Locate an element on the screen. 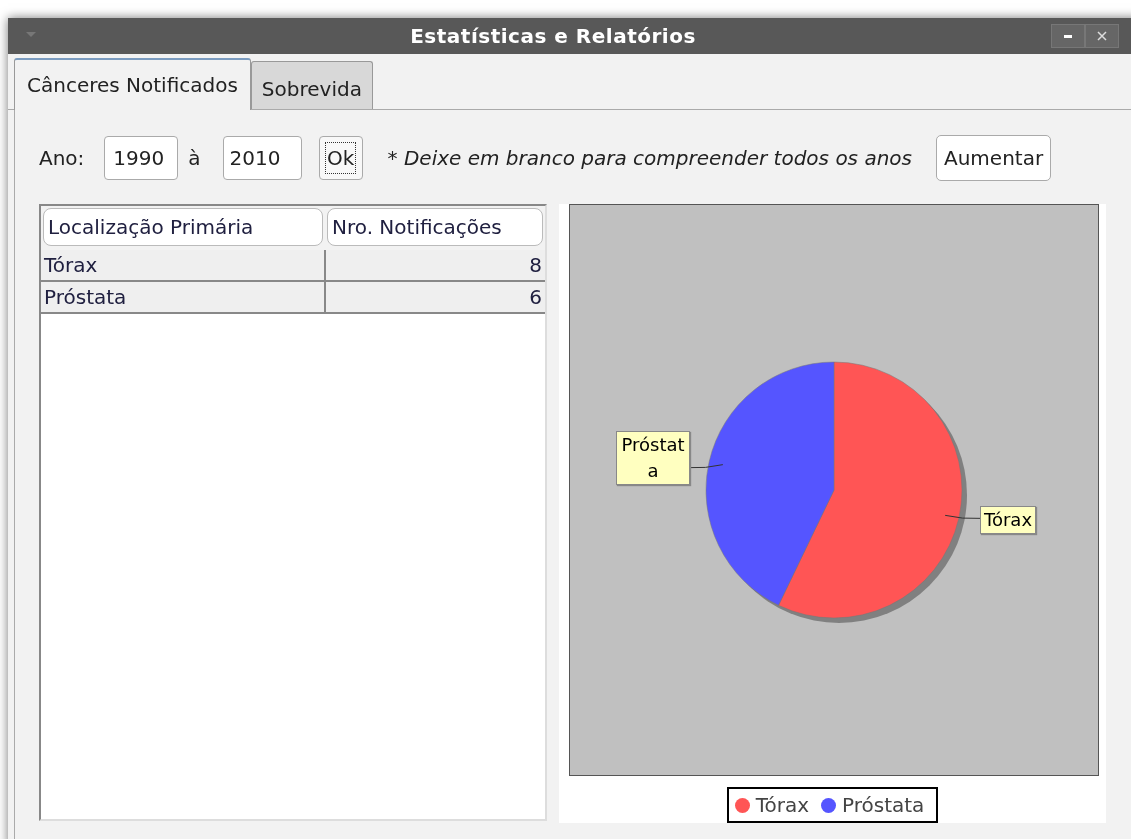 Image resolution: width=1131 pixels, height=839 pixels. window-title: Estatísticas e Relatórios is located at coordinates (553, 36).